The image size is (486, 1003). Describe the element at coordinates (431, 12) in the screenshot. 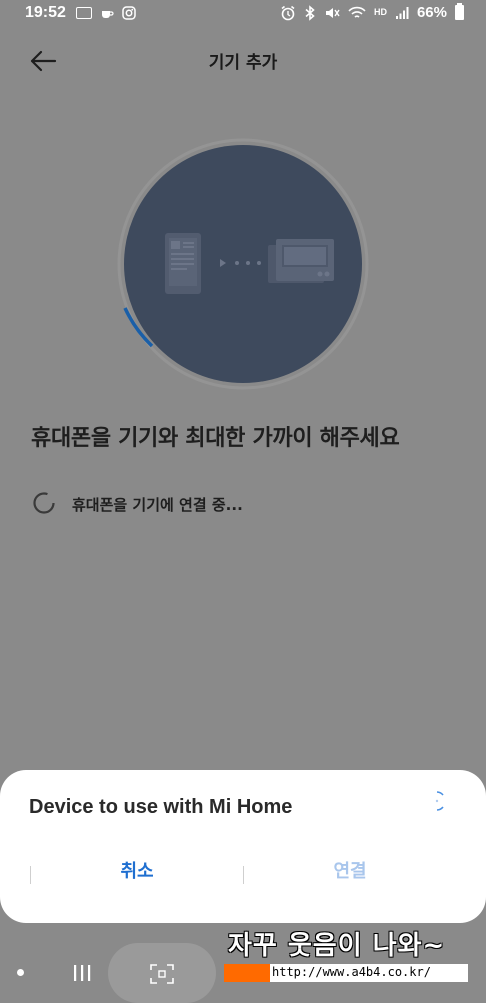

I see `battery-level: 66%` at that location.